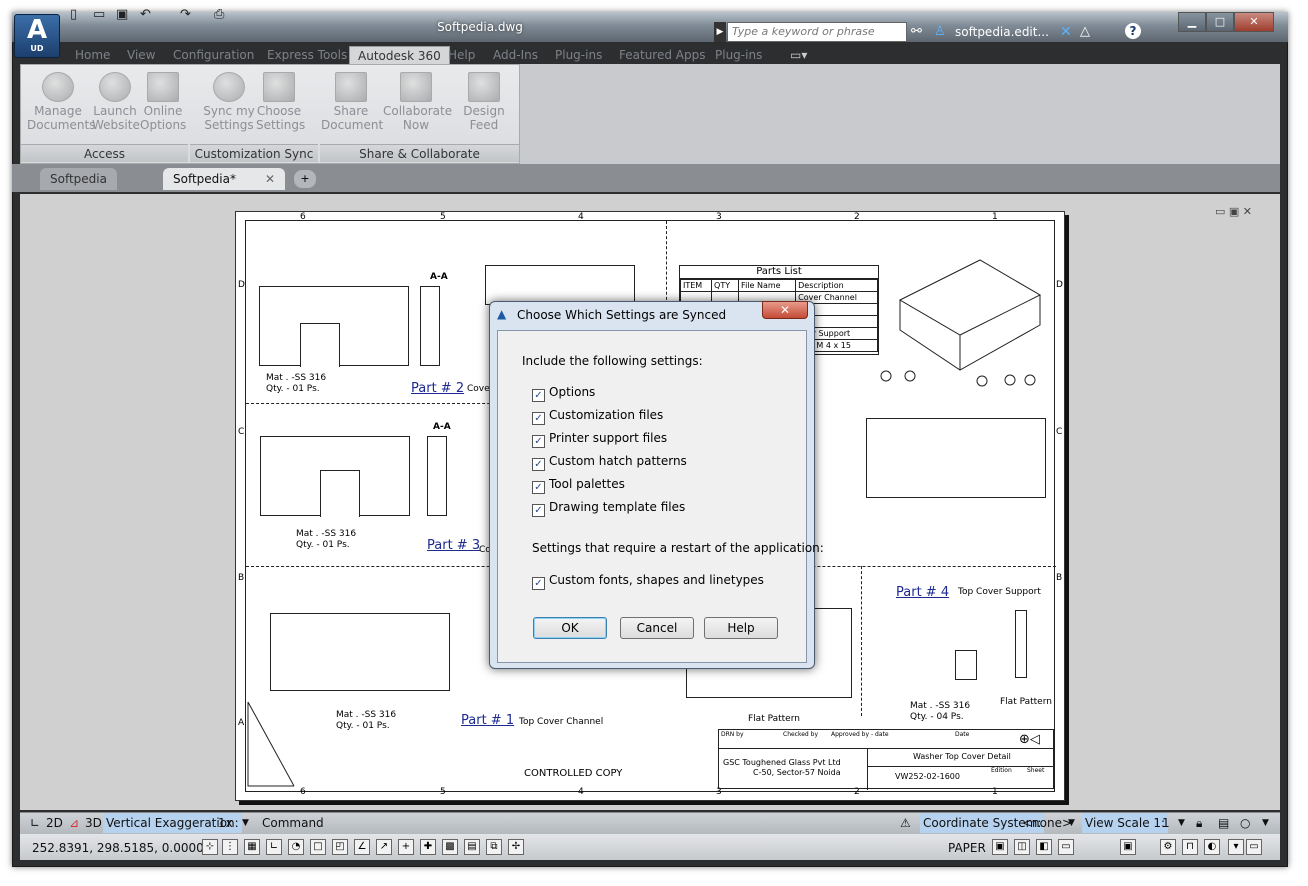  What do you see at coordinates (1047, 823) in the screenshot?
I see `coordinate-system-value: <none>` at bounding box center [1047, 823].